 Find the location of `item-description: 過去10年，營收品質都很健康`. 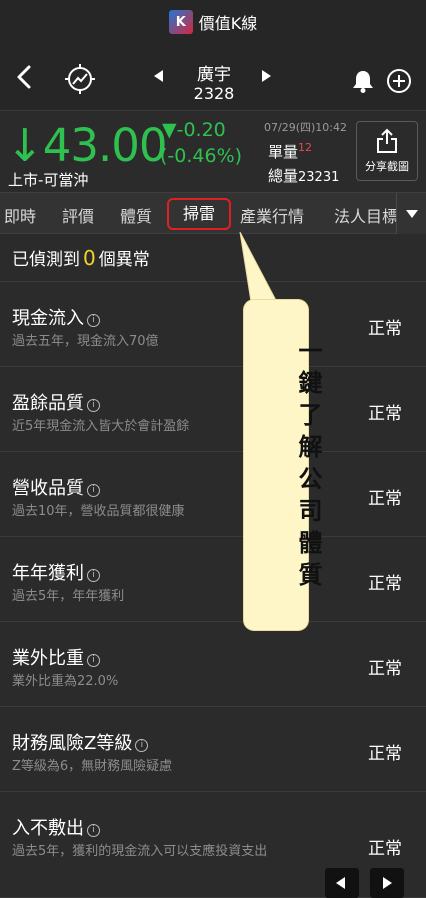

item-description: 過去10年，營收品質都很健康 is located at coordinates (98, 511).